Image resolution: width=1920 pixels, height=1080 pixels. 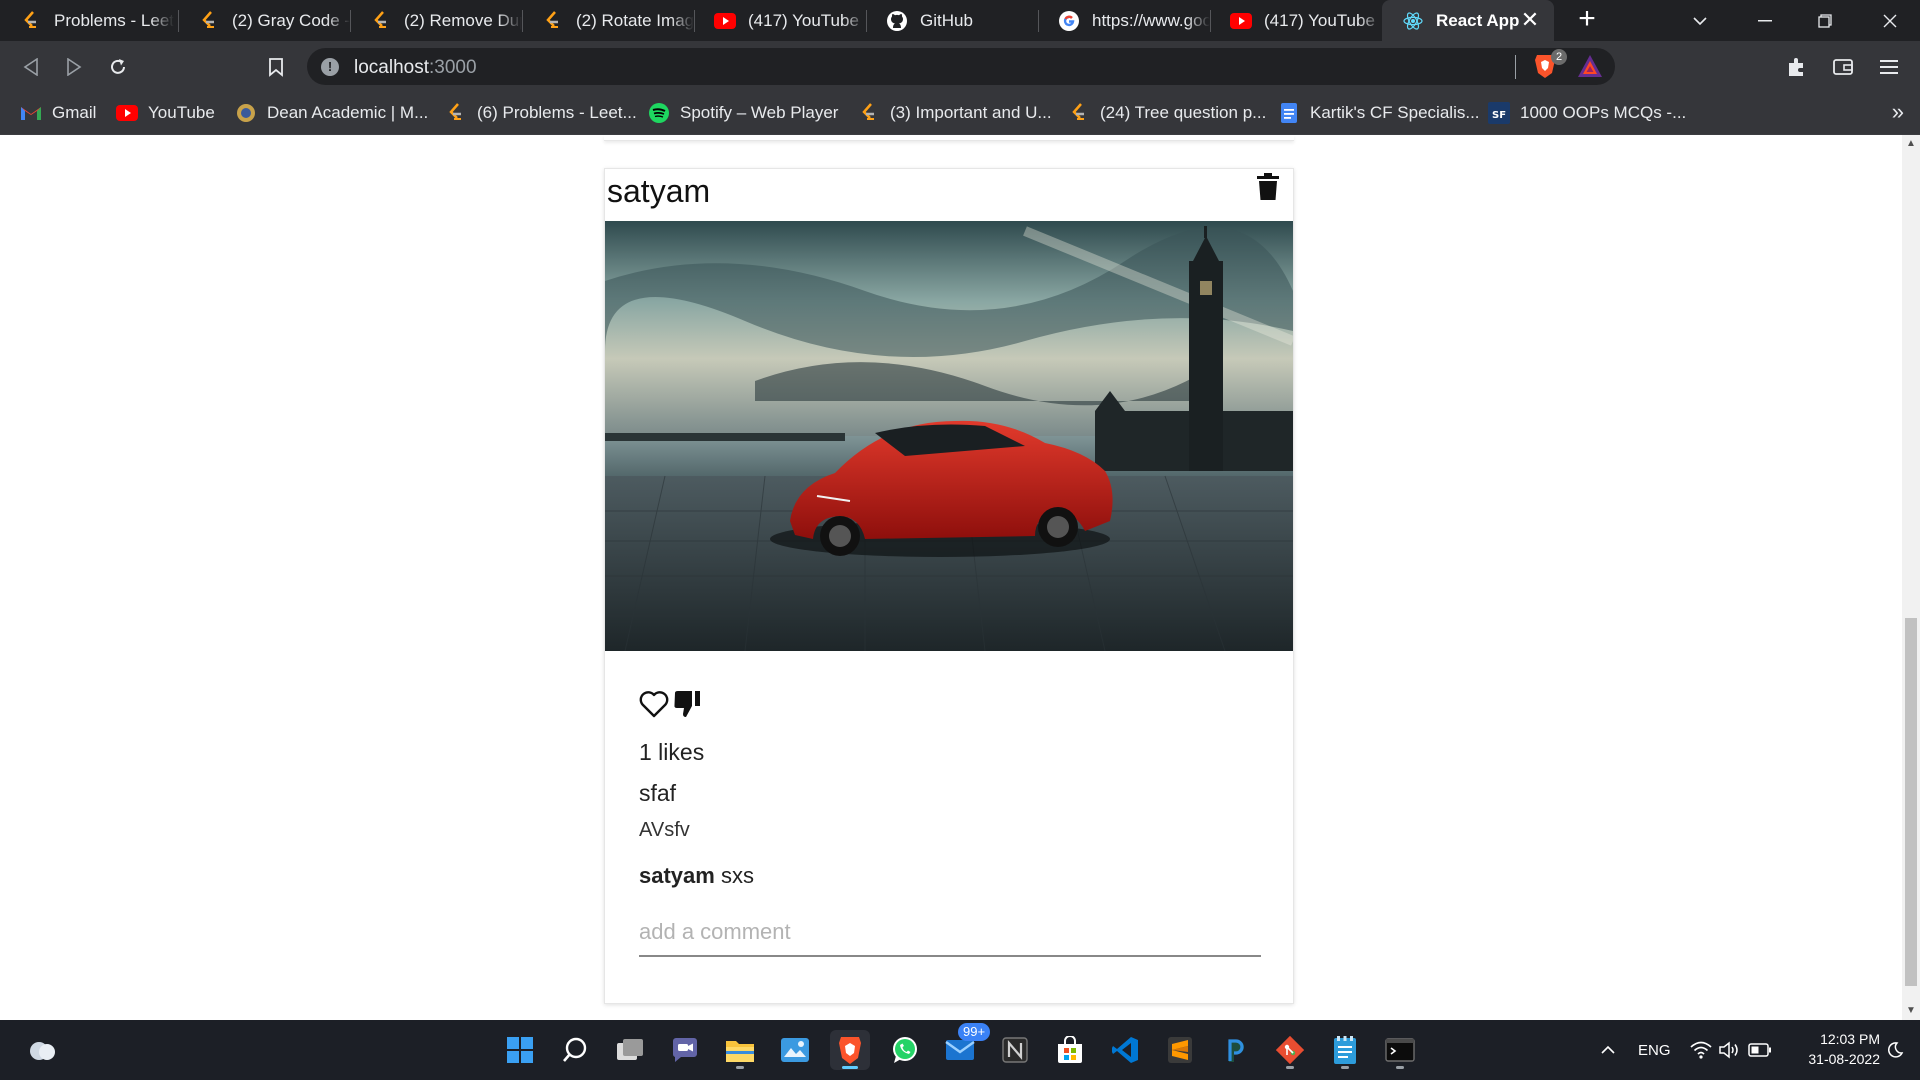 I want to click on pycharm-icon, so click(x=1235, y=1050).